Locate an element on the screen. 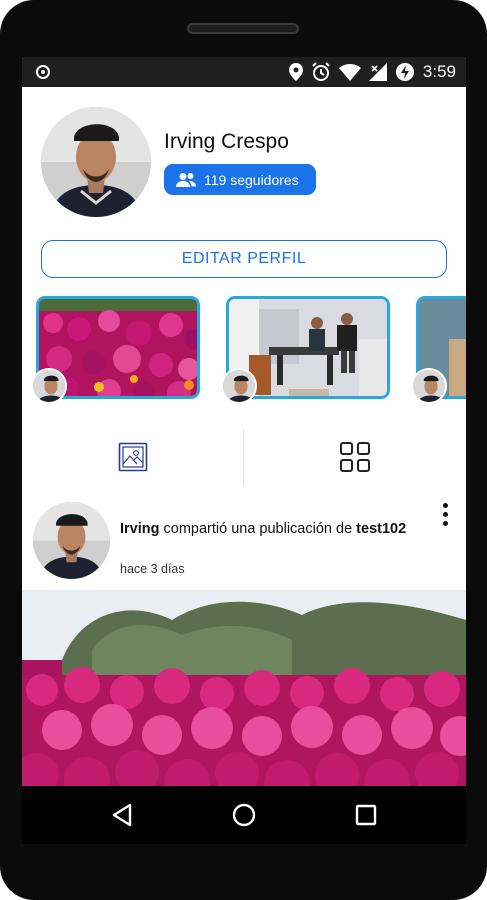  post-source-user: test102 is located at coordinates (381, 529).